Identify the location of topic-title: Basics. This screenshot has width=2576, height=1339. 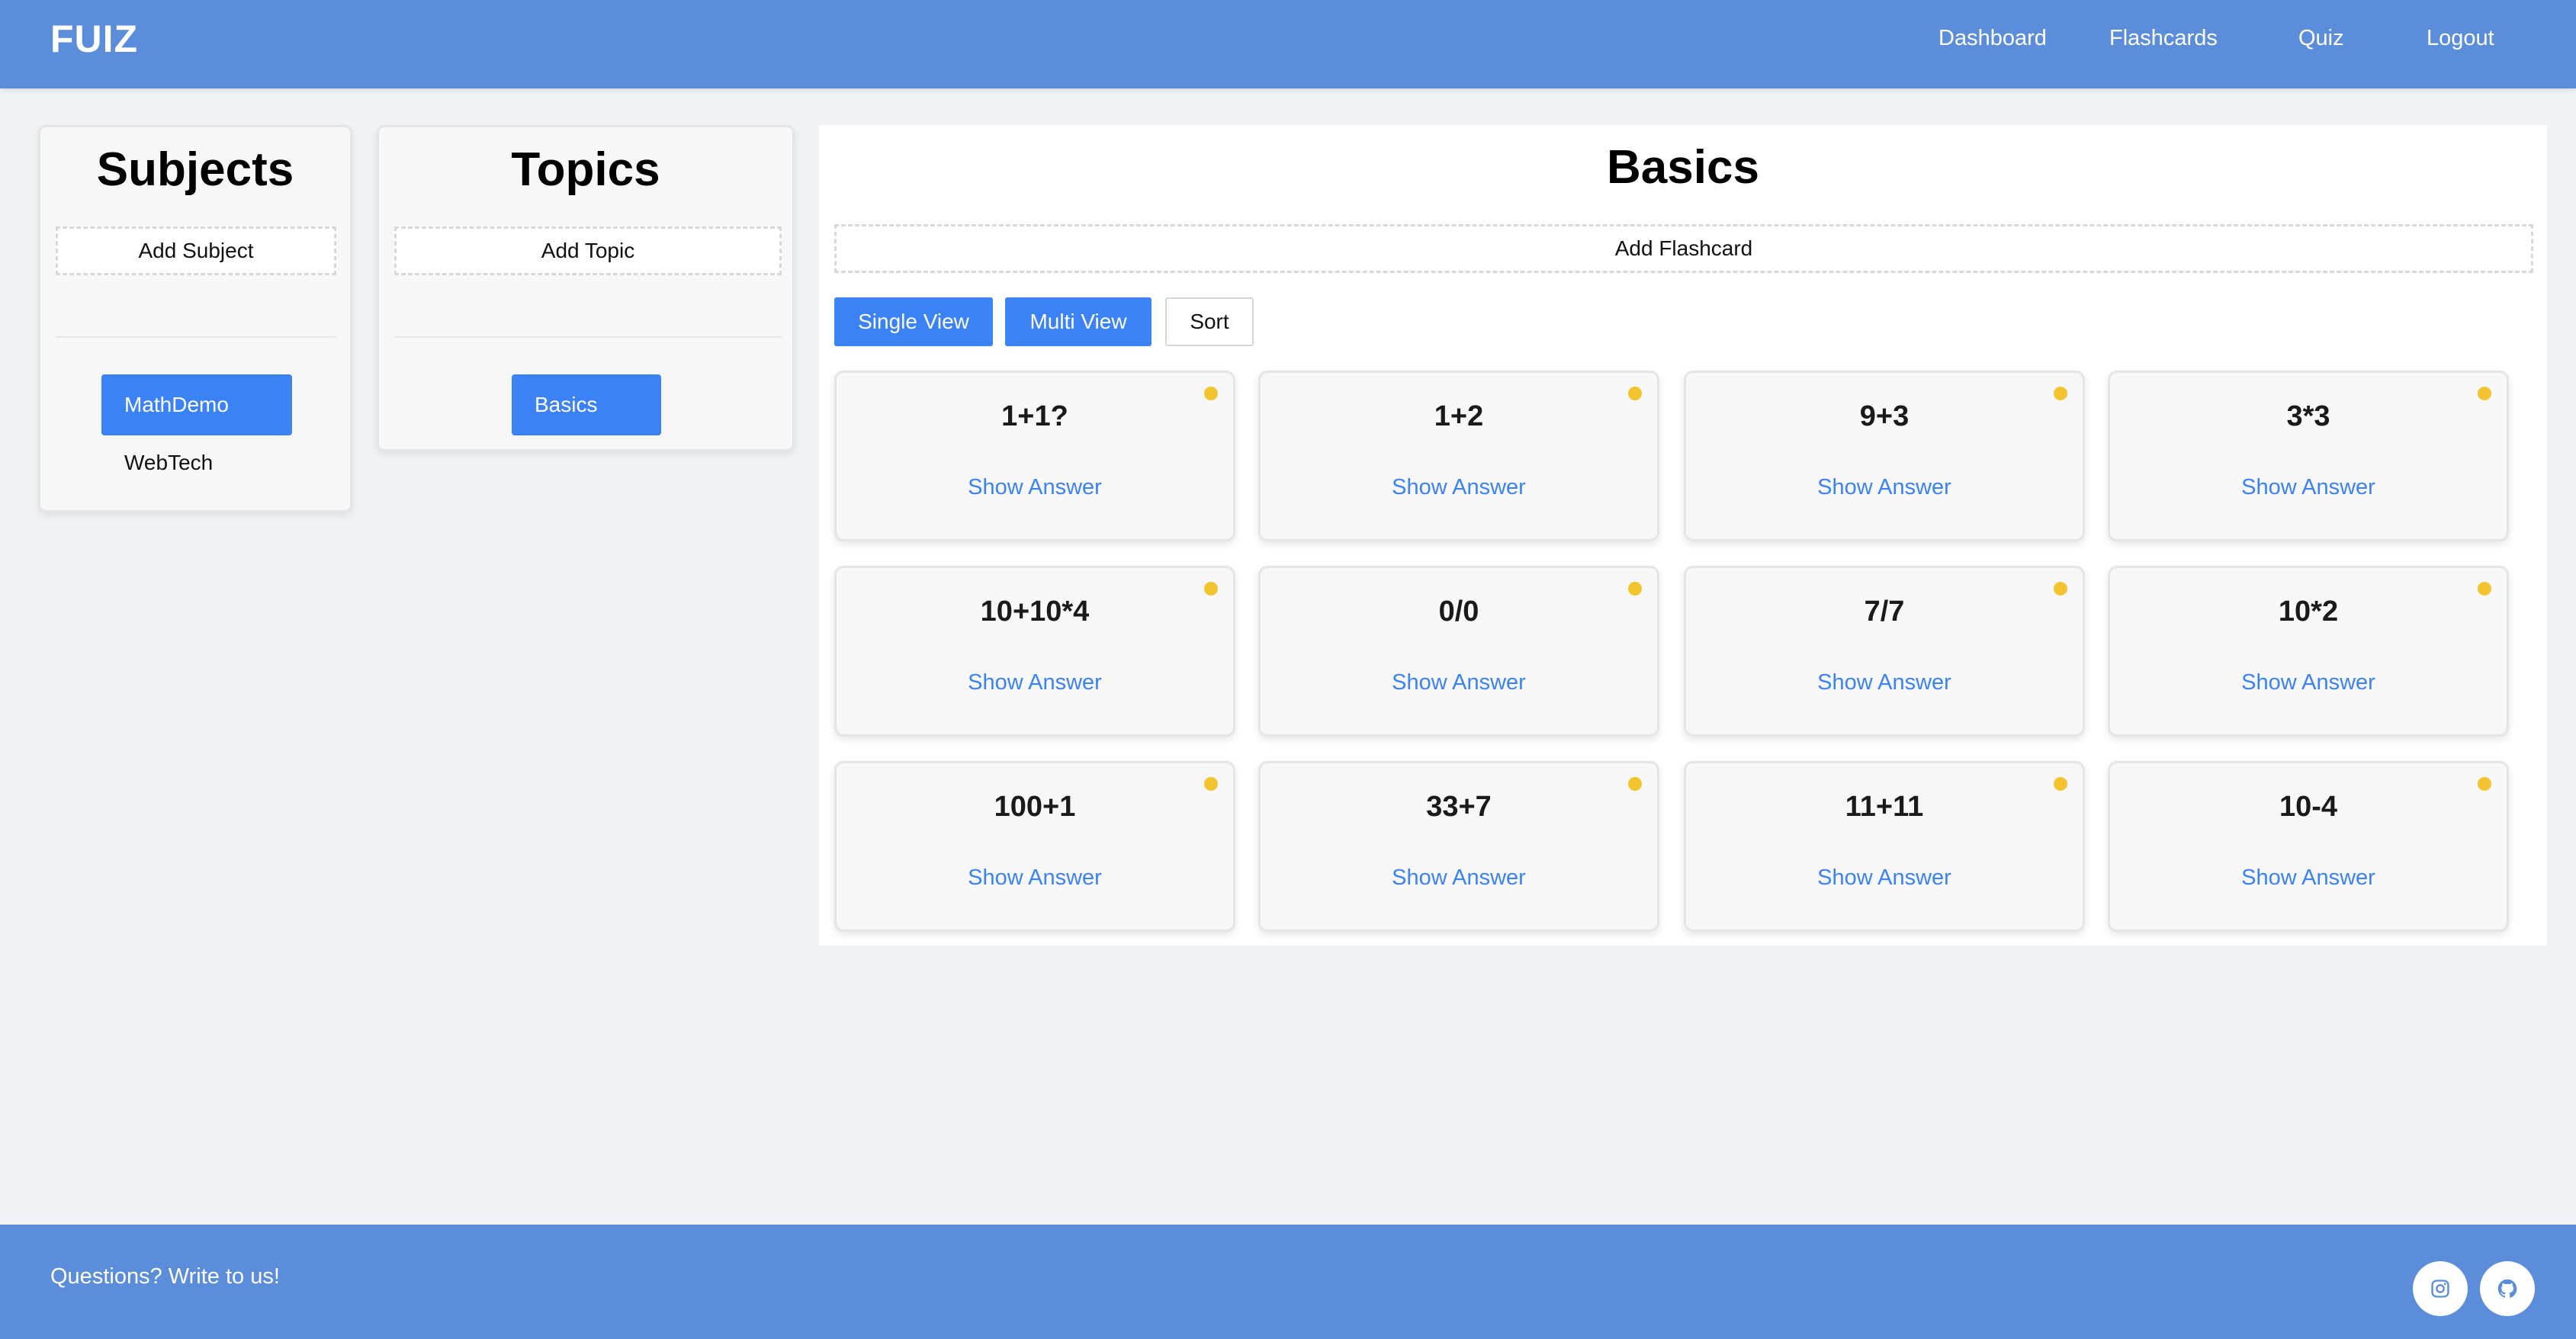
(1683, 168).